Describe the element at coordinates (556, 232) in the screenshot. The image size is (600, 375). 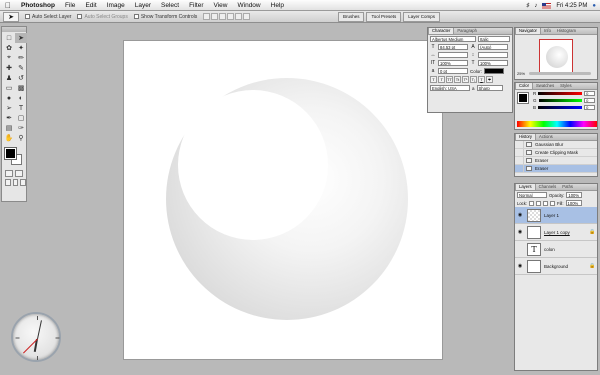
I see `layer-row: ◉ Layer 1 copy 🔒` at that location.